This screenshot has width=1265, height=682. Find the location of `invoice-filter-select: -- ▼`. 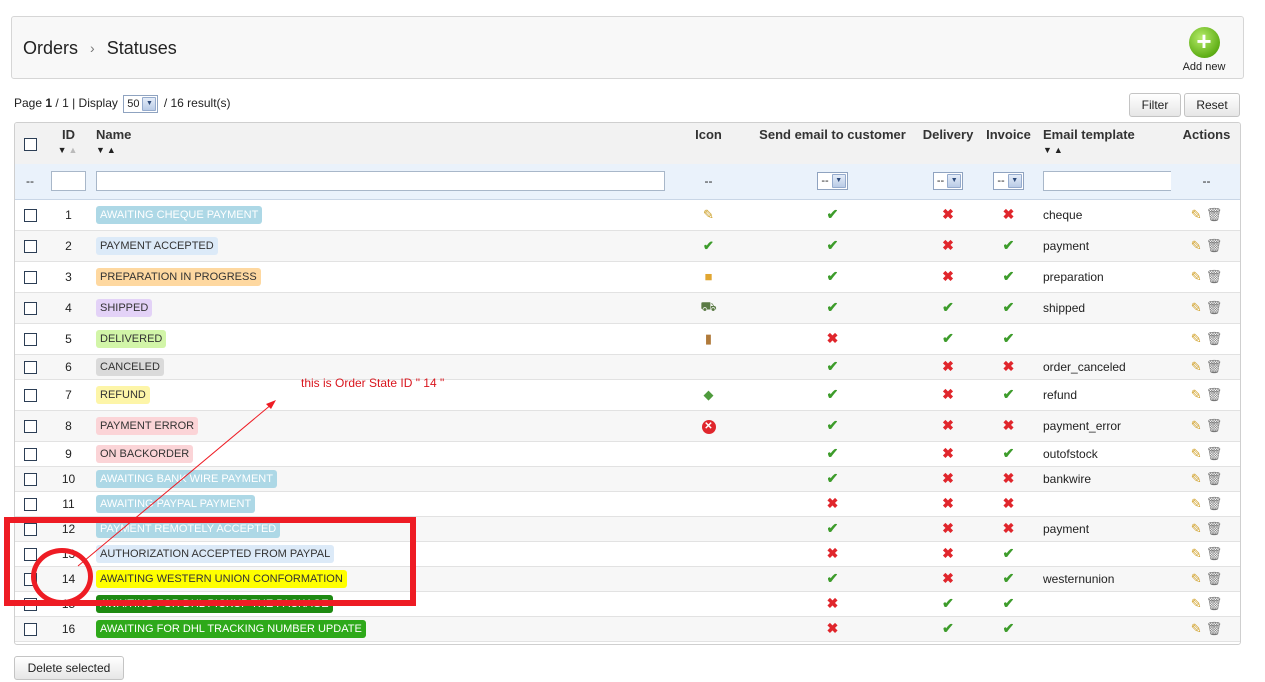

invoice-filter-select: -- ▼ is located at coordinates (1008, 181).